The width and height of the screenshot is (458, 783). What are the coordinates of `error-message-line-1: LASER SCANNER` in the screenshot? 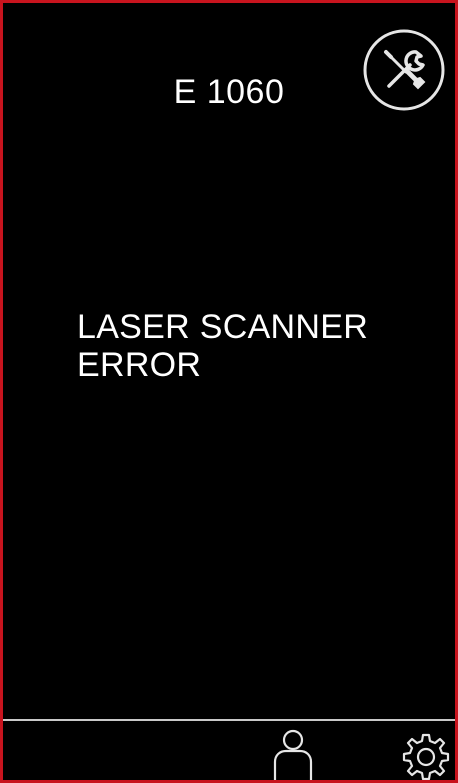 It's located at (223, 327).